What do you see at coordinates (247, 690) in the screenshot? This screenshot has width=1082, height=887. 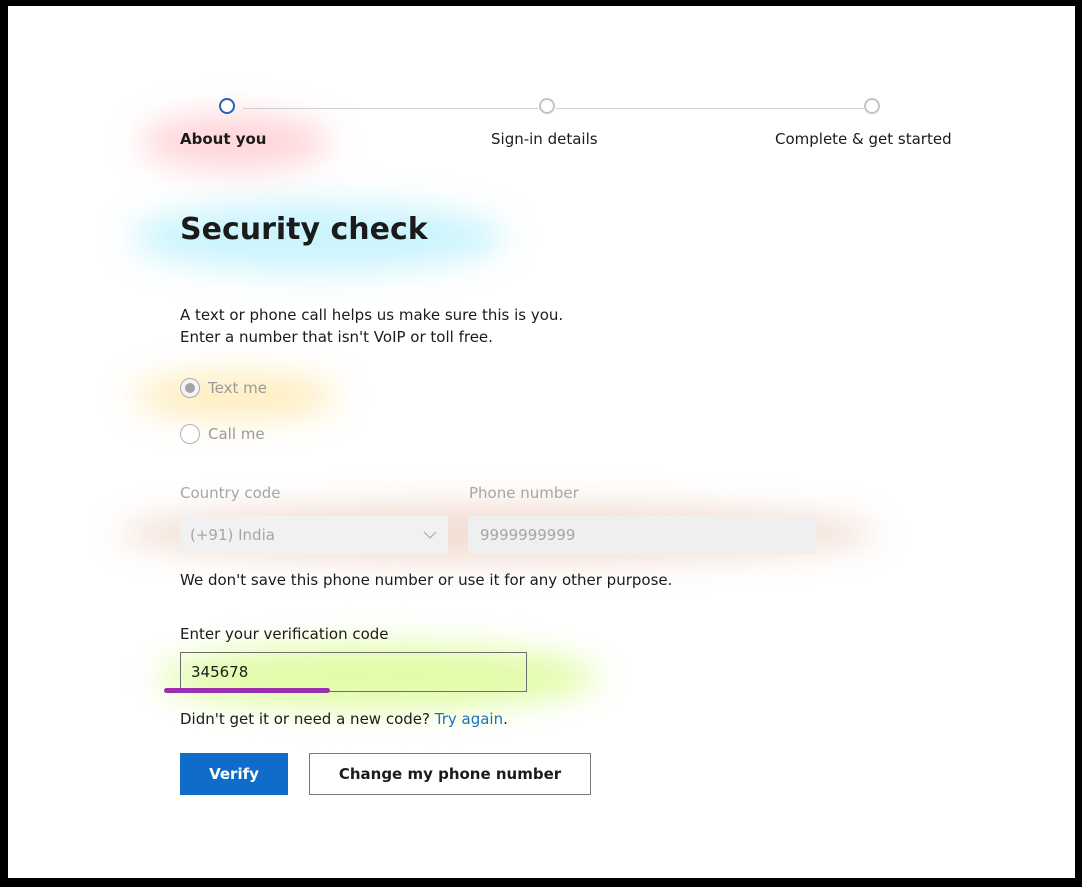 I see `annotation-underline` at bounding box center [247, 690].